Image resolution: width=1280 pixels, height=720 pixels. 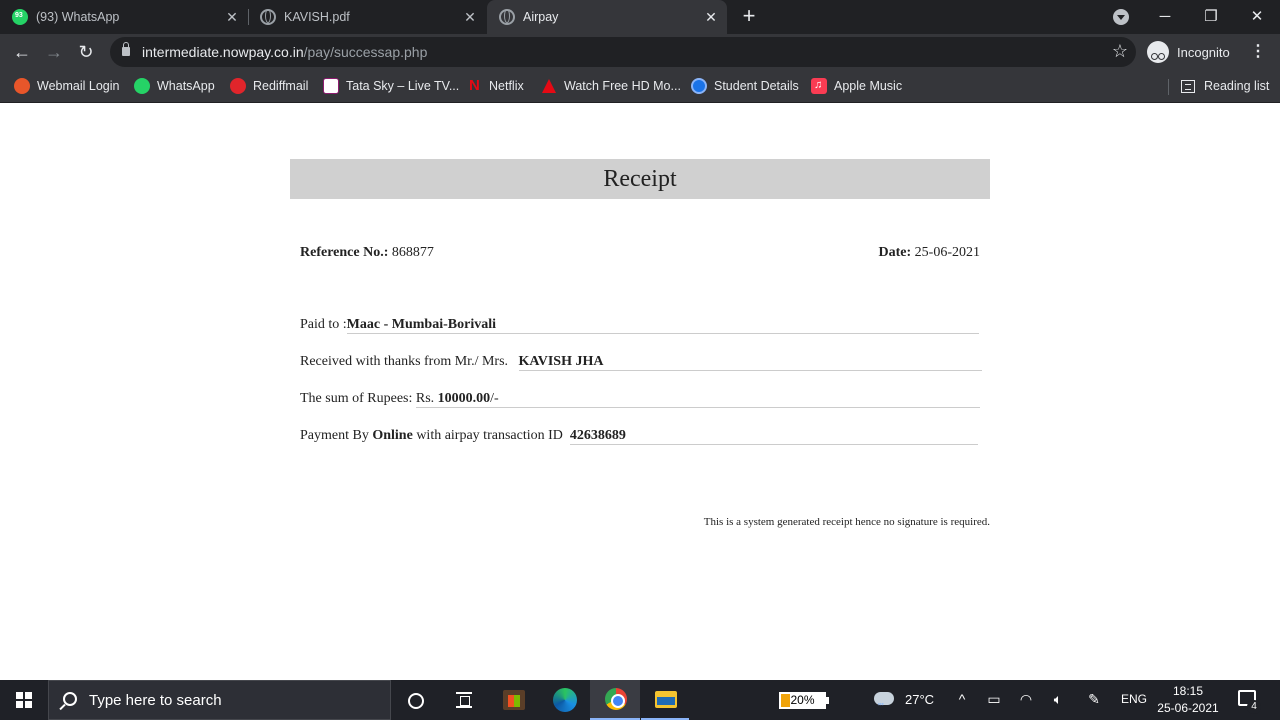 I want to click on reference-number: Reference No.: 868877, so click(x=367, y=253).